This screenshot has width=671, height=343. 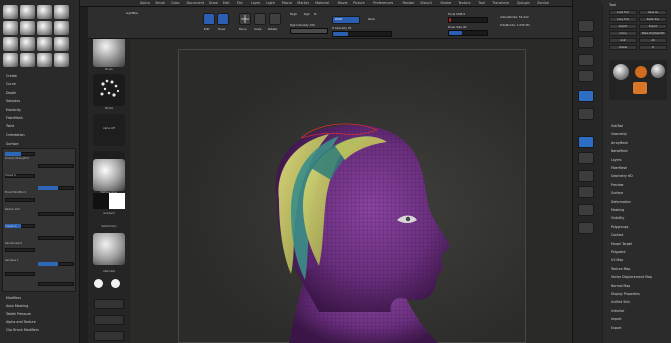 I want to click on menu-brush: Brush, so click(x=161, y=3).